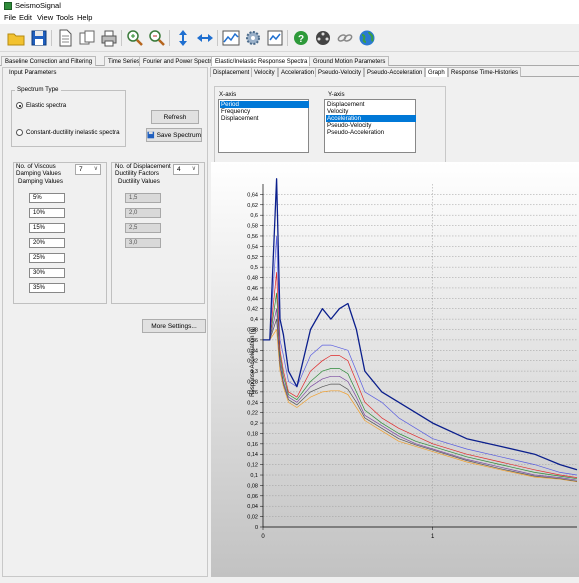 The height and width of the screenshot is (583, 579). What do you see at coordinates (264, 72) in the screenshot?
I see `tab-velocity: Velocity` at bounding box center [264, 72].